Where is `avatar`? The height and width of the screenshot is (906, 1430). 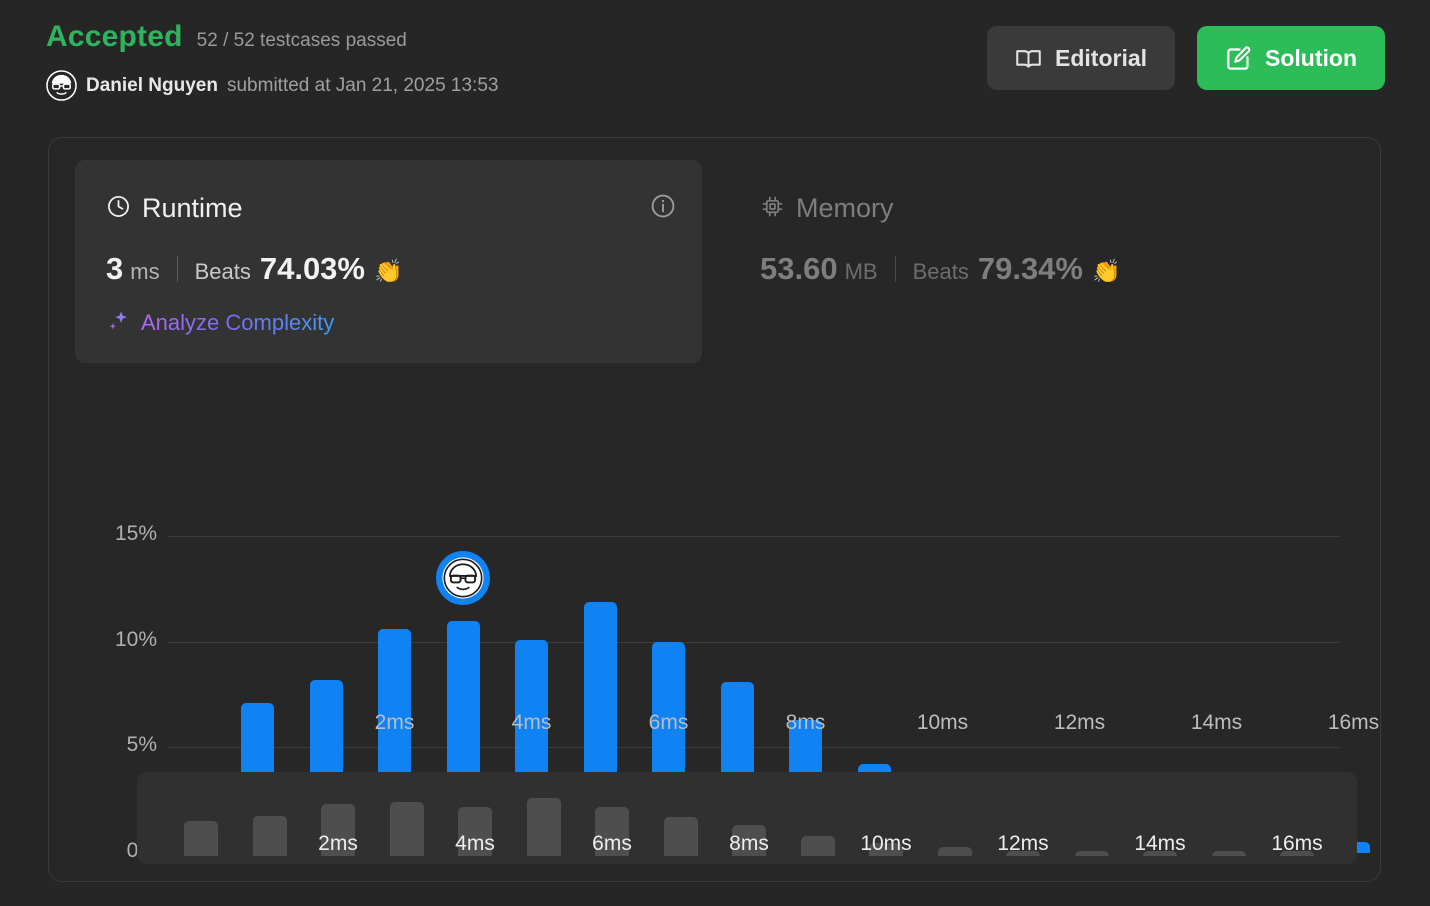
avatar is located at coordinates (61, 85).